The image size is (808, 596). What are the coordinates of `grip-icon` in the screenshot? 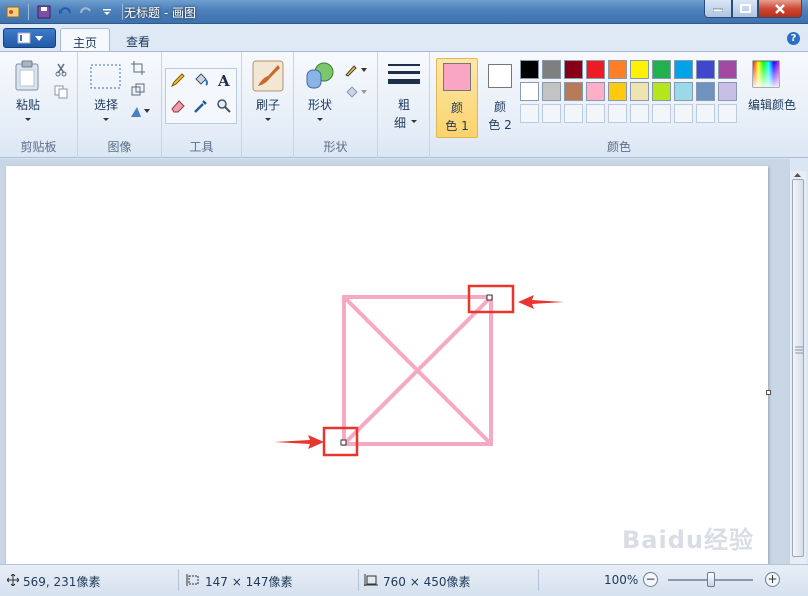 It's located at (799, 350).